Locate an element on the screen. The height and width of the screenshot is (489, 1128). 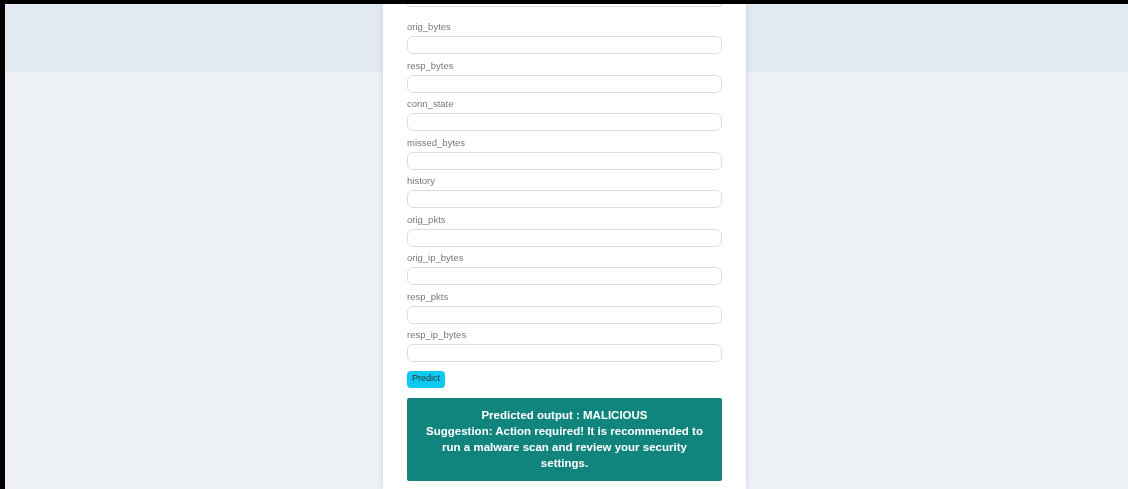
field-label: resp_ip_bytes is located at coordinates (437, 335).